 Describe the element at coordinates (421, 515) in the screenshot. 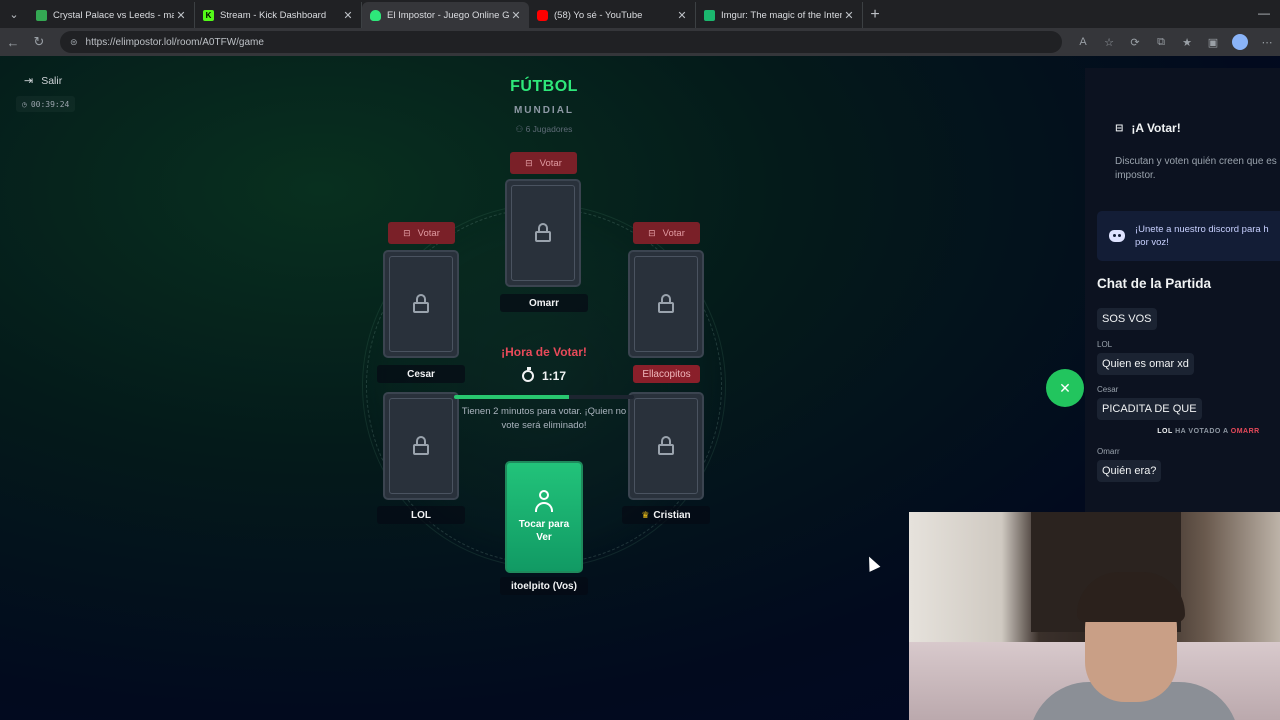

I see `player-name-lol: LOL` at that location.